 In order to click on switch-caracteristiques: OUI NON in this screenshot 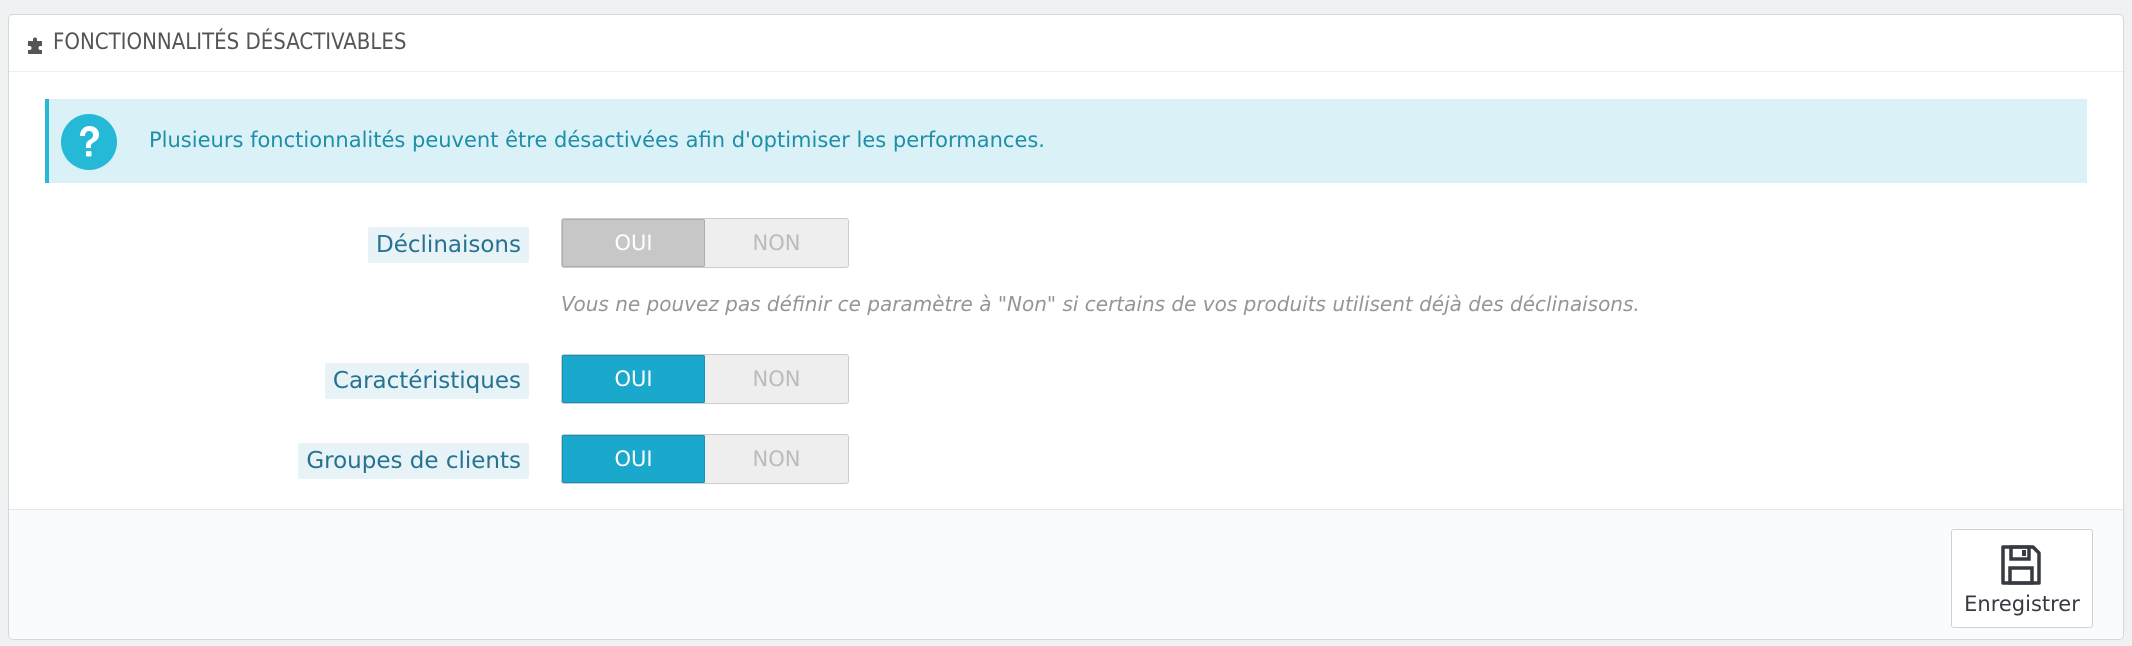, I will do `click(705, 379)`.